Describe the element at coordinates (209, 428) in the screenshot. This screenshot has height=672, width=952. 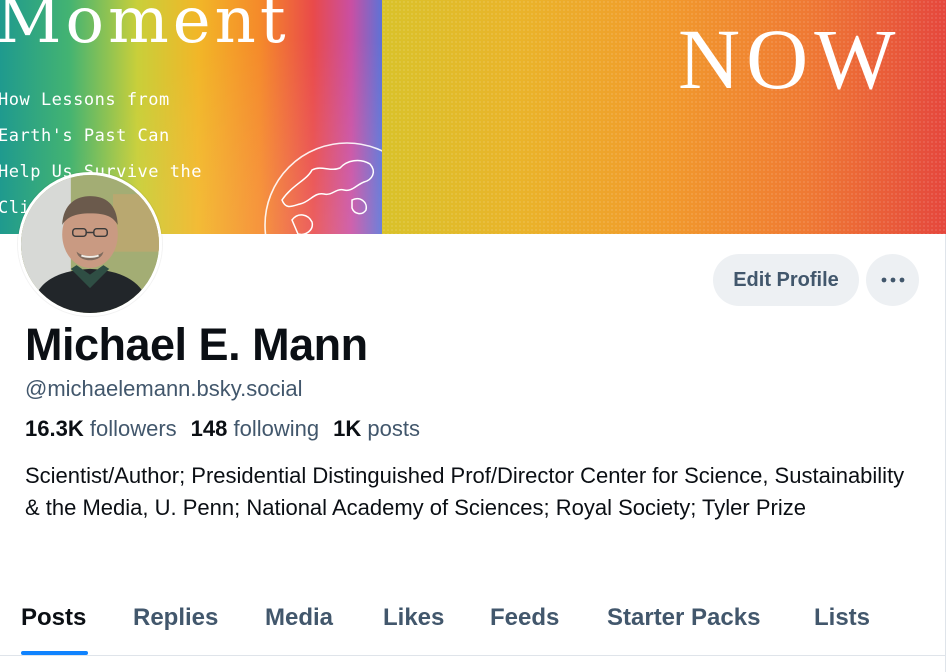
I see `following-count: 148` at that location.